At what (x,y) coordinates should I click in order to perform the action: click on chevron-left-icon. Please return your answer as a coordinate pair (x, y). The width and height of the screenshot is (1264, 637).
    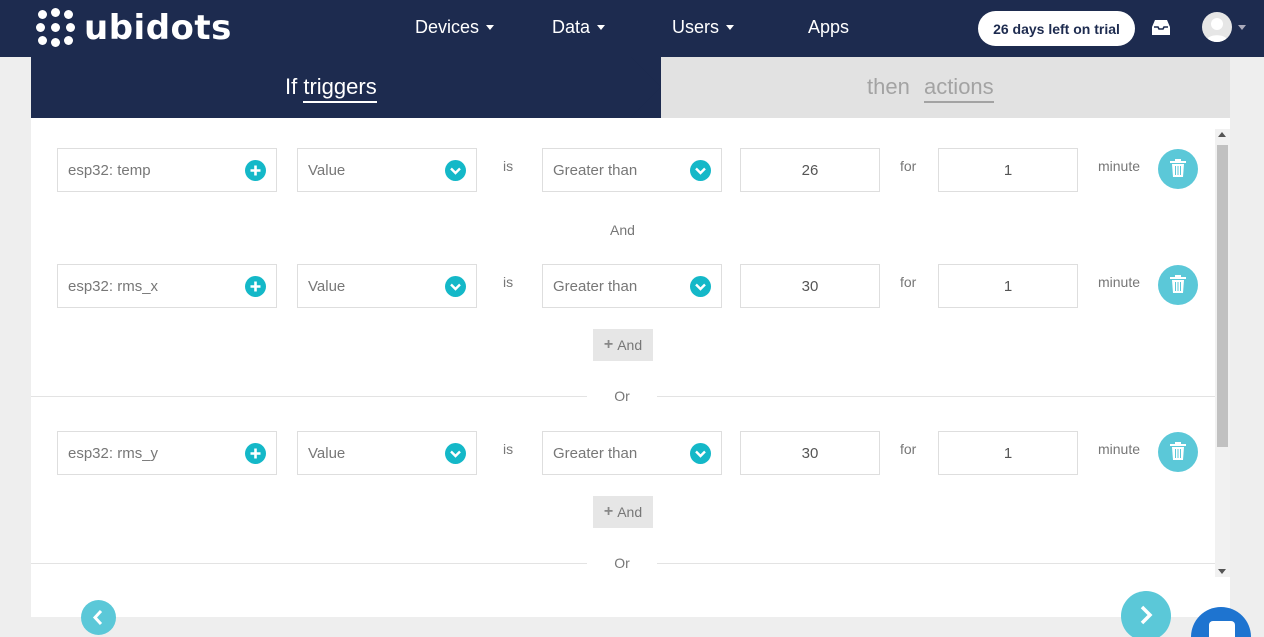
    Looking at the image, I should click on (97, 617).